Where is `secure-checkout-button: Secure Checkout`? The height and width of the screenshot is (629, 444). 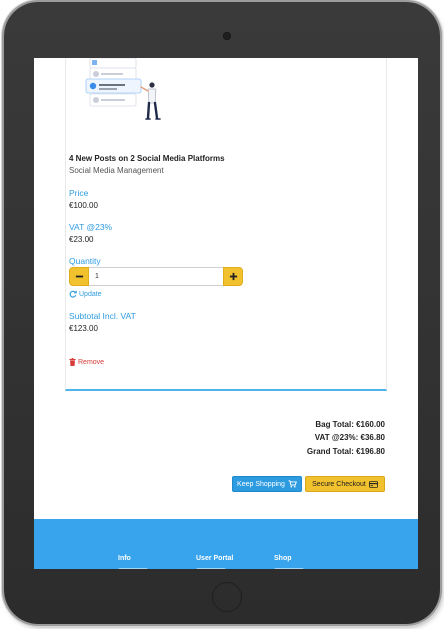 secure-checkout-button: Secure Checkout is located at coordinates (345, 484).